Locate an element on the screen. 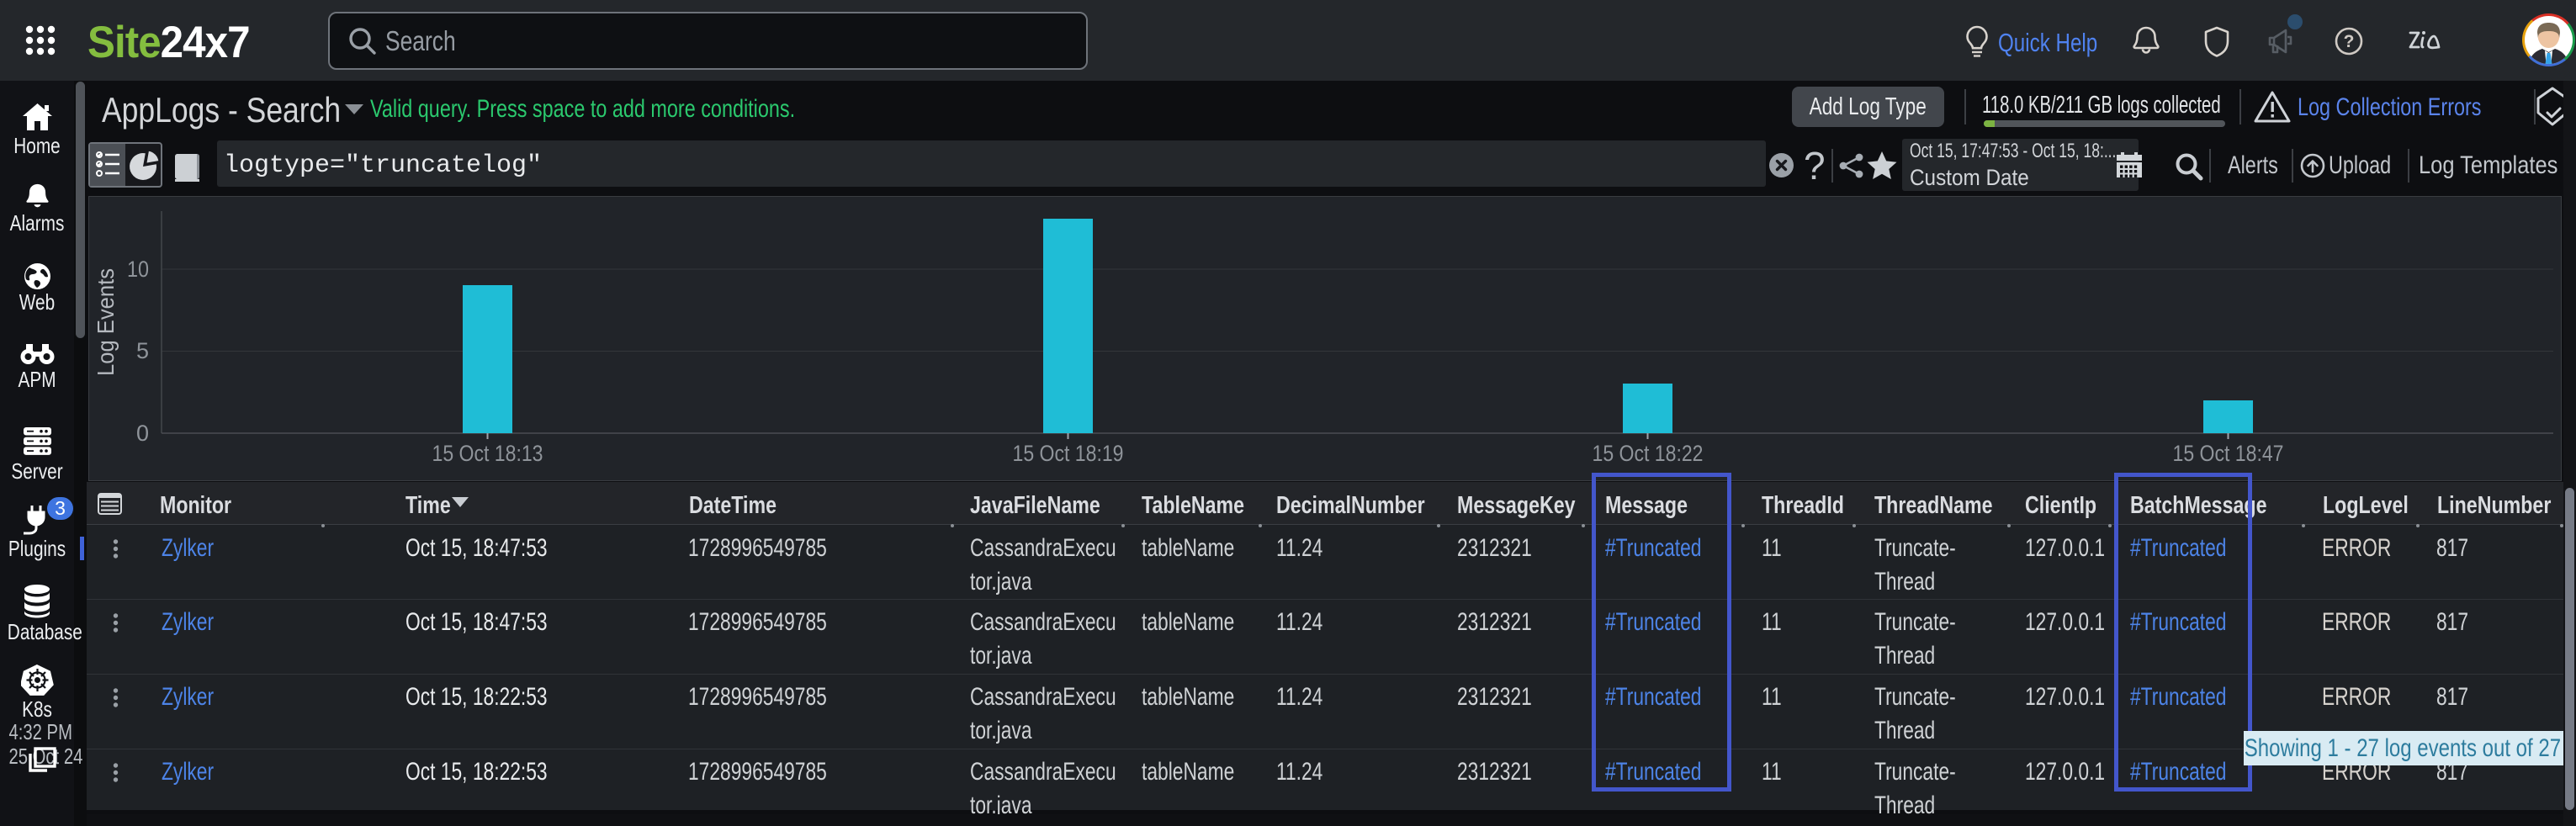  svg-text: 15 Oct 18:19 is located at coordinates (1068, 454).